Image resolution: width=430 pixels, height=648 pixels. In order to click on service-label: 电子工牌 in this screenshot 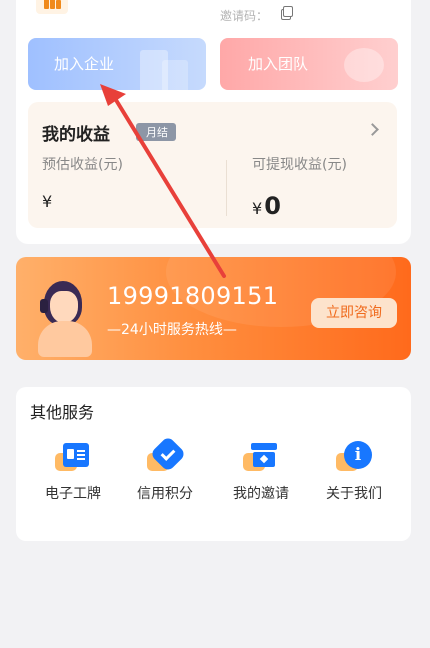, I will do `click(73, 494)`.